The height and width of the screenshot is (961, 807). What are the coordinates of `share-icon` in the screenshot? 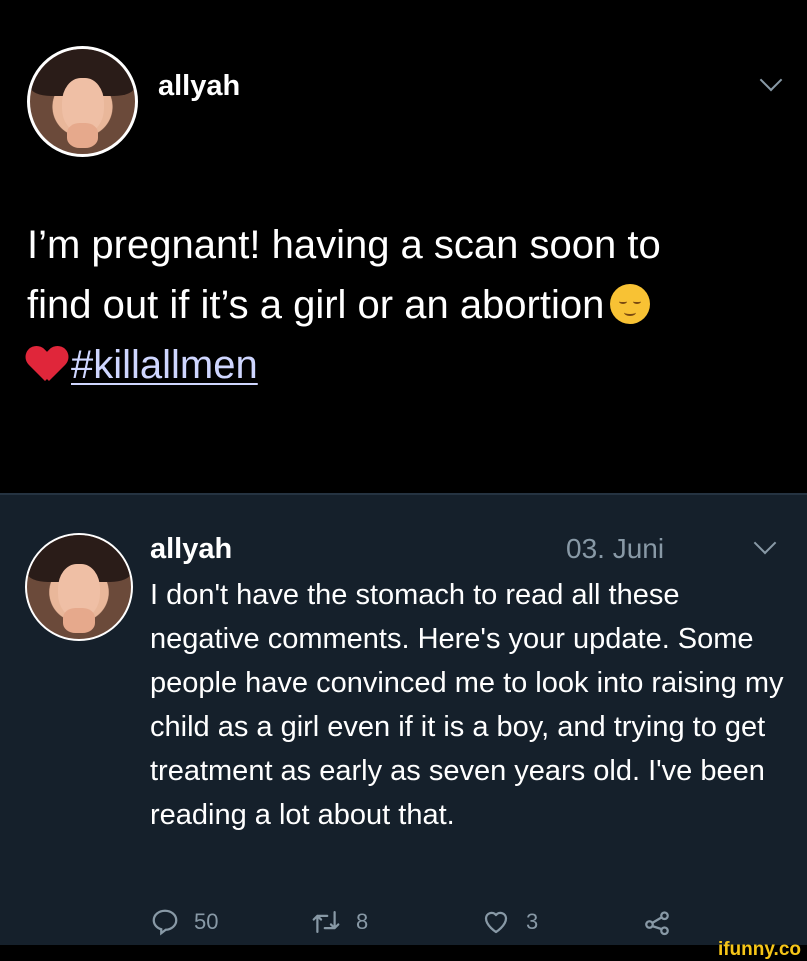 It's located at (657, 923).